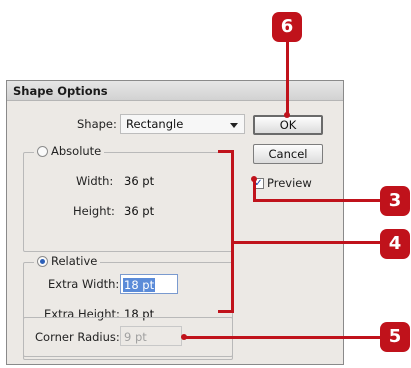  I want to click on callout-3-hline, so click(318, 200).